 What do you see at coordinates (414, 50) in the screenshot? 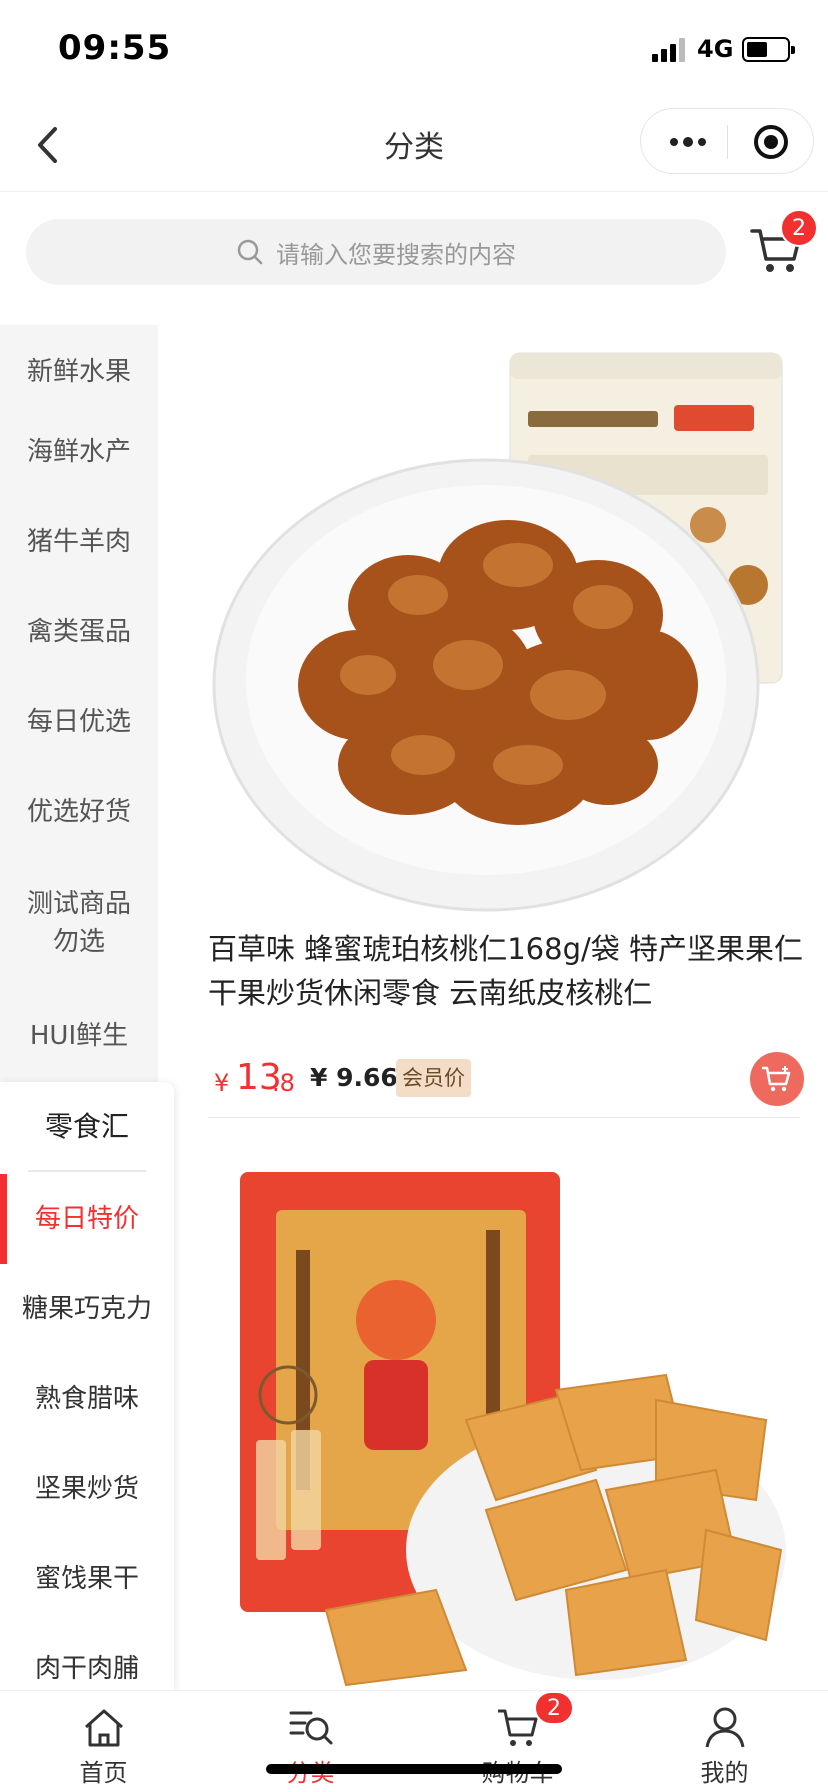
I see `status-bar: 09:55 4G` at bounding box center [414, 50].